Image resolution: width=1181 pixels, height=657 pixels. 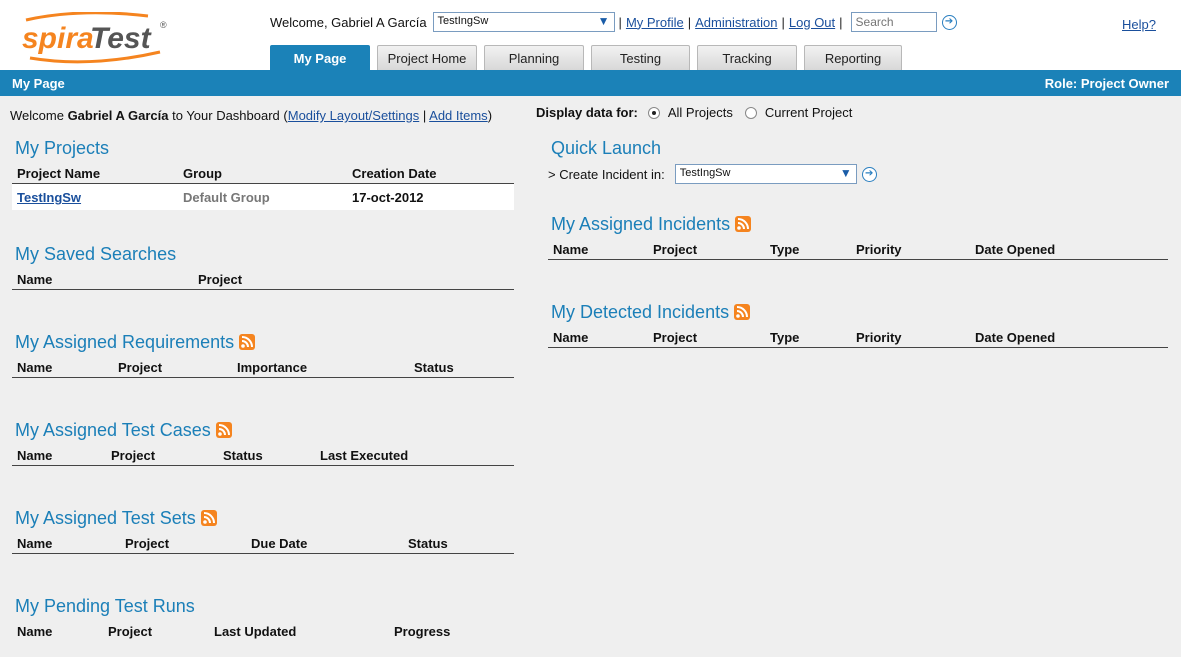 What do you see at coordinates (228, 115) in the screenshot?
I see `intro-suffix: to Your Dashboard (` at bounding box center [228, 115].